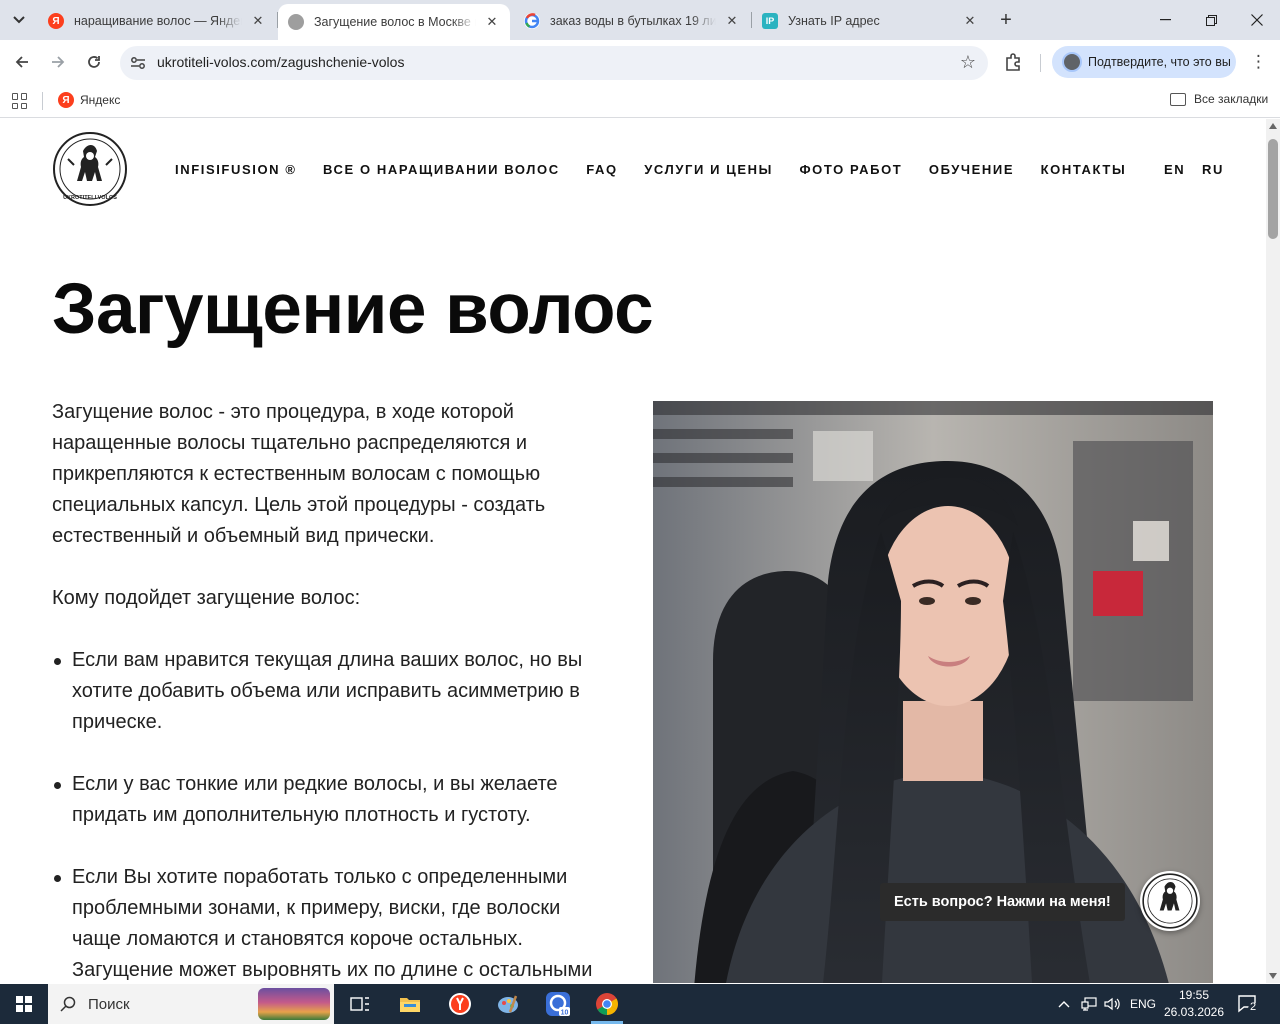 The height and width of the screenshot is (1024, 1280). What do you see at coordinates (56, 21) in the screenshot?
I see `yandex-favicon-icon: Я` at bounding box center [56, 21].